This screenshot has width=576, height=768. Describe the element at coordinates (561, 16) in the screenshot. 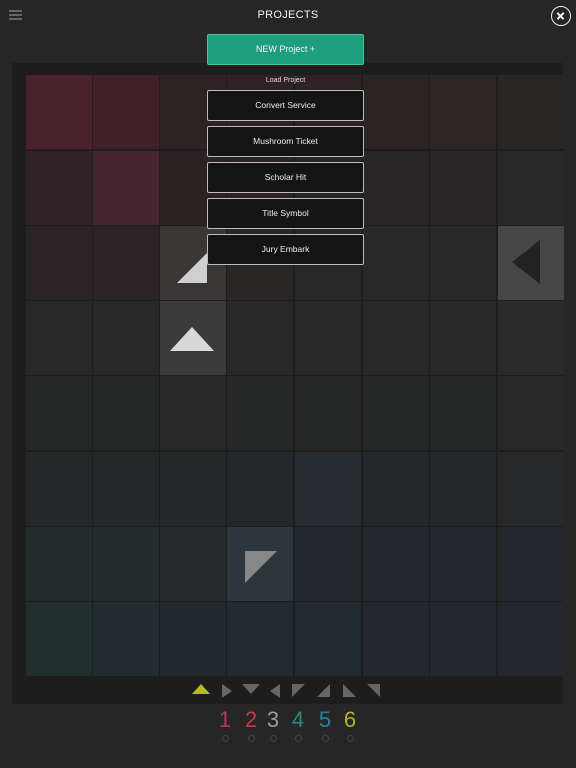

I see `close-icon` at that location.